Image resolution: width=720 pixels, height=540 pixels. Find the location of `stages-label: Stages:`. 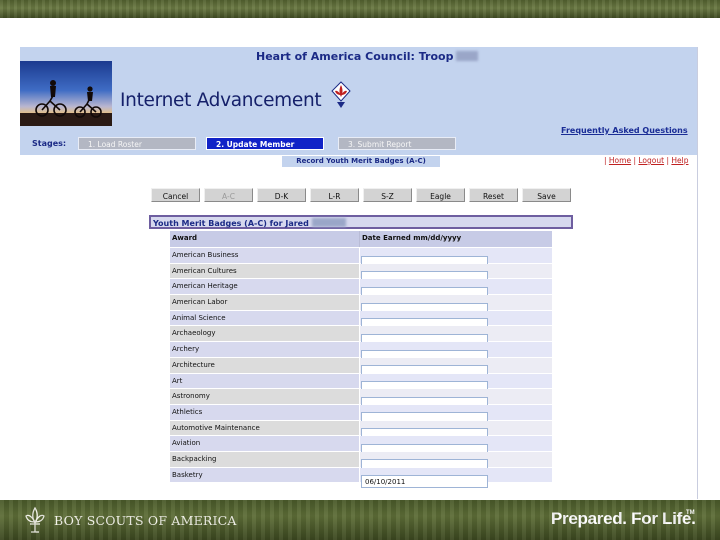

stages-label: Stages: is located at coordinates (49, 143).